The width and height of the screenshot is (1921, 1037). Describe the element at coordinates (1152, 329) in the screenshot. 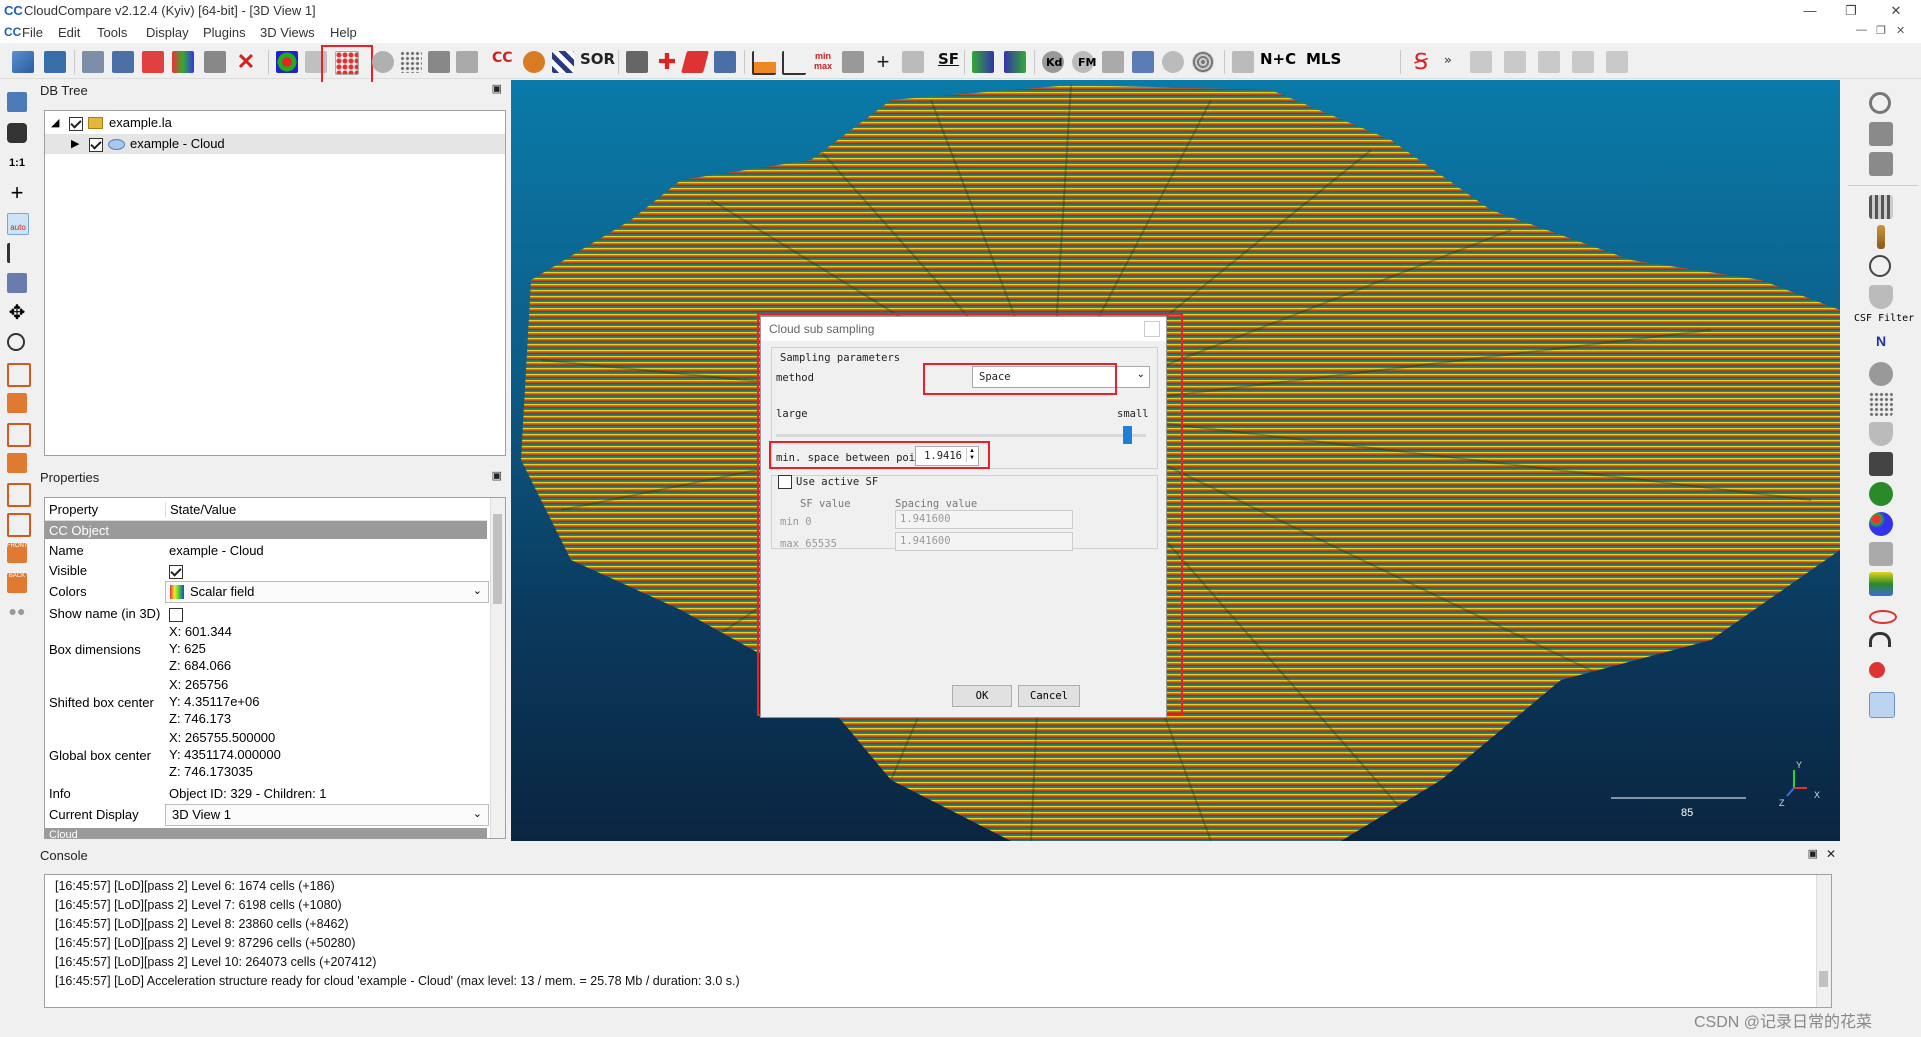

I see `dialog-close-icon` at that location.